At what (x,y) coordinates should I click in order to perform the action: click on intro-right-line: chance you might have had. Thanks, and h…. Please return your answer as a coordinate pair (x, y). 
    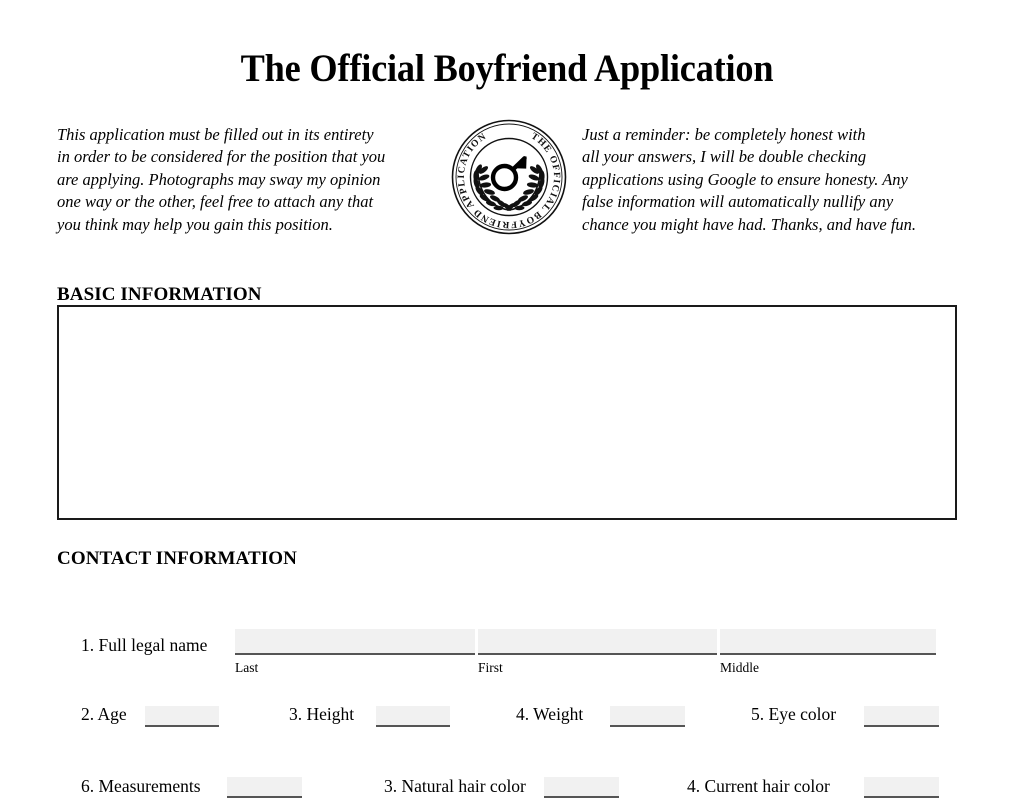
    Looking at the image, I should click on (749, 224).